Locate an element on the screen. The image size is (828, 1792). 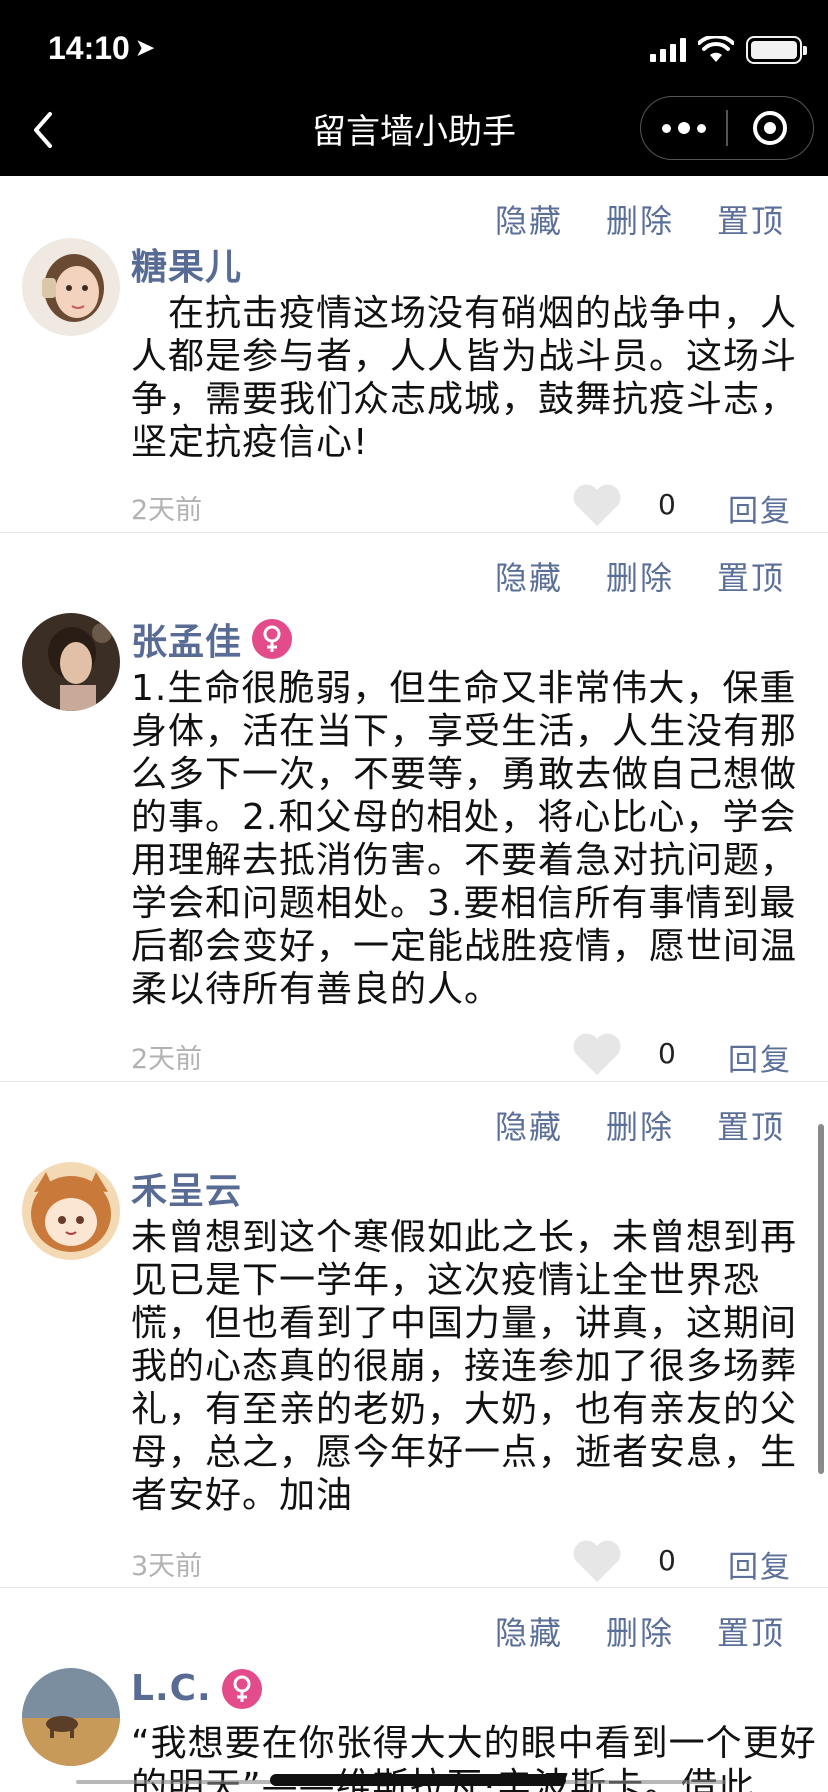
author-row: 禾呈云 is located at coordinates (186, 1188).